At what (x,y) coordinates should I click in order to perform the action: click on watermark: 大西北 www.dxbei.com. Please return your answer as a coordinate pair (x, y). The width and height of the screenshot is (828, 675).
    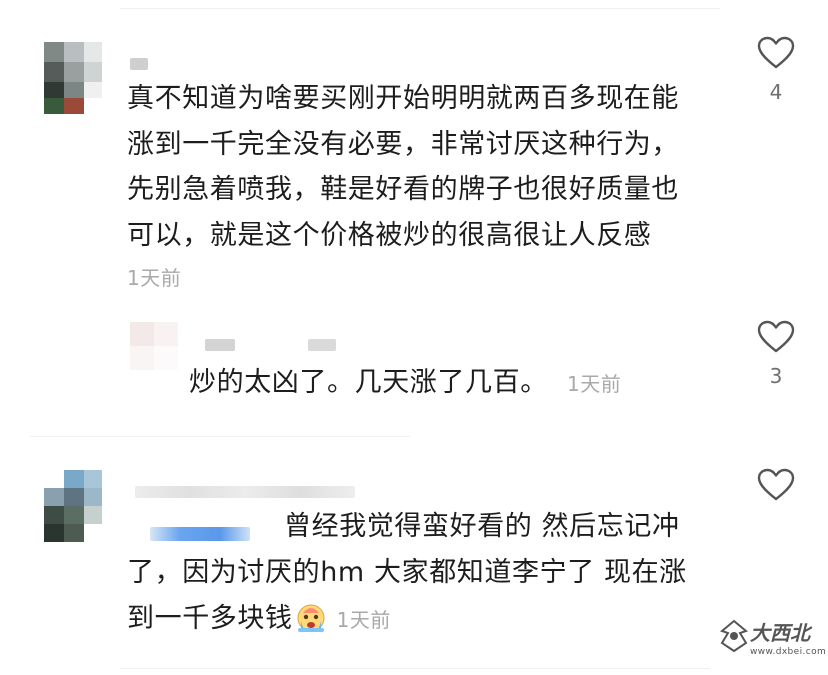
    Looking at the image, I should click on (773, 640).